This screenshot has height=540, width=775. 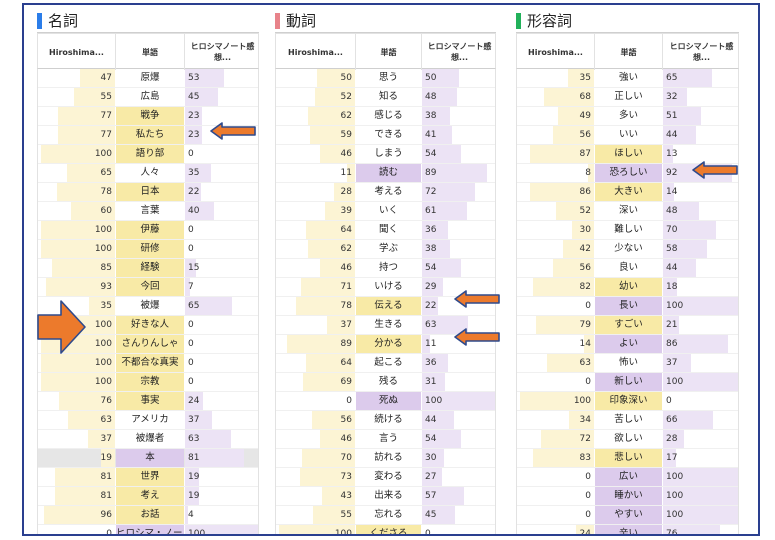 What do you see at coordinates (148, 173) in the screenshot?
I see `table-row: 65 人々 35` at bounding box center [148, 173].